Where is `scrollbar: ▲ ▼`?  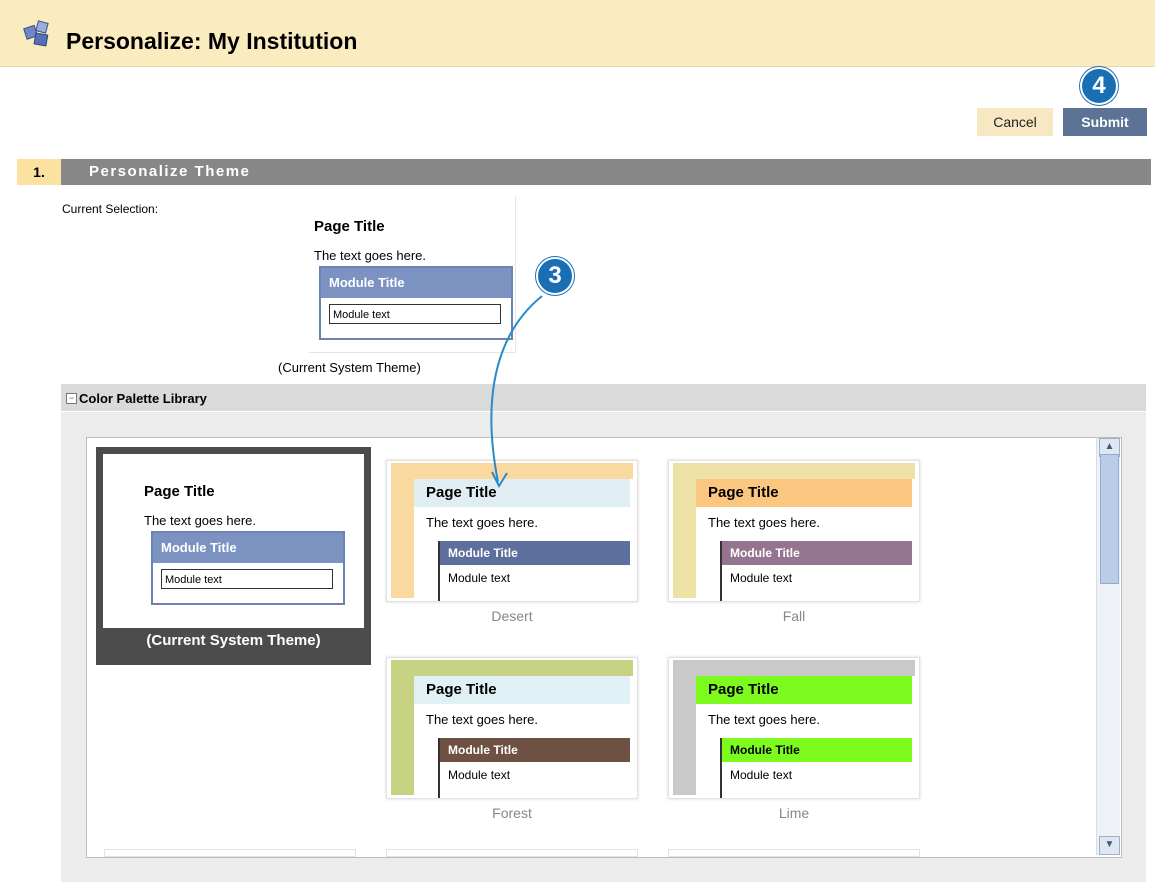 scrollbar: ▲ ▼ is located at coordinates (1108, 646).